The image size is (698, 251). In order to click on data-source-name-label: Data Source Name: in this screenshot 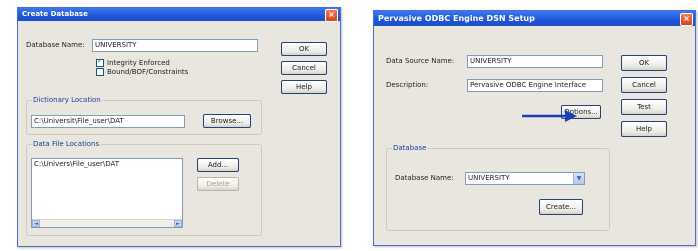, I will do `click(420, 61)`.